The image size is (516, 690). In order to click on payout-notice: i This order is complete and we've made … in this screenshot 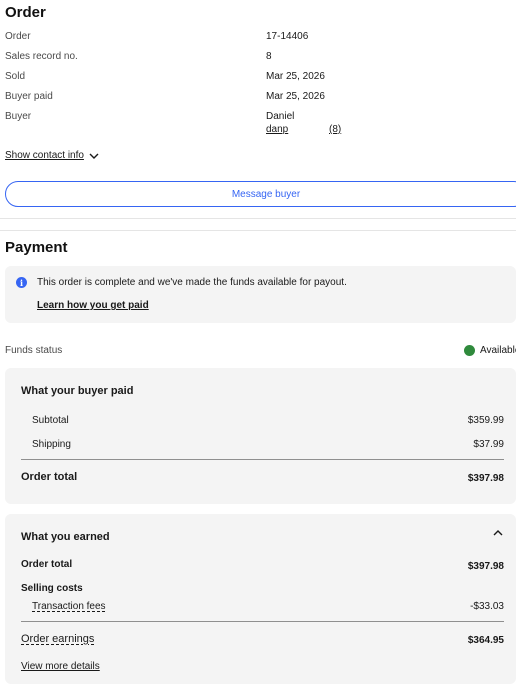, I will do `click(260, 294)`.